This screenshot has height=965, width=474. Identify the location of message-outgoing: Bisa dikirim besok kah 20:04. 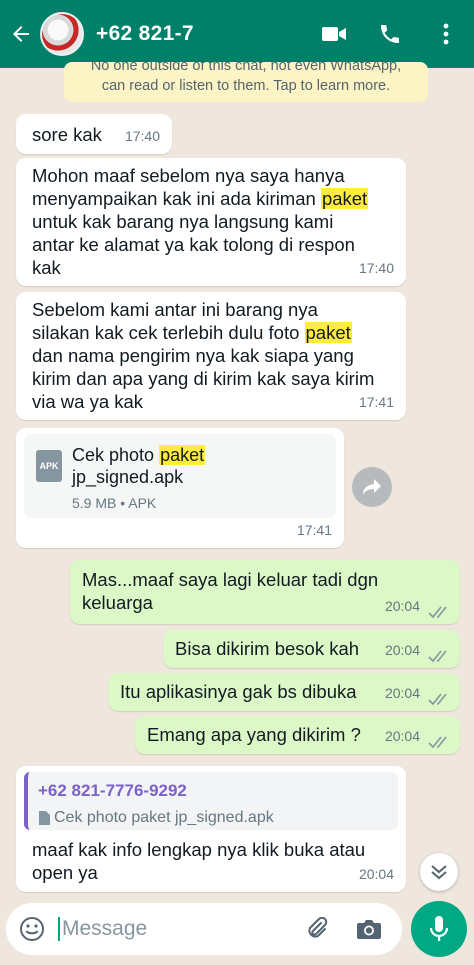
(311, 649).